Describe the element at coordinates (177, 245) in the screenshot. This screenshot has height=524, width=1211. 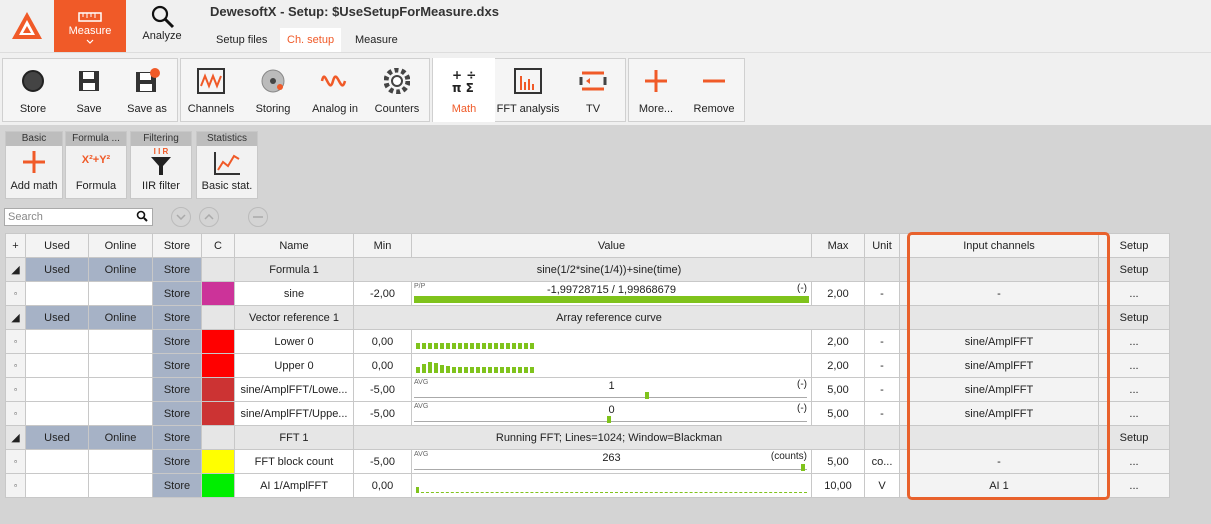
I see `col-store: Store` at that location.